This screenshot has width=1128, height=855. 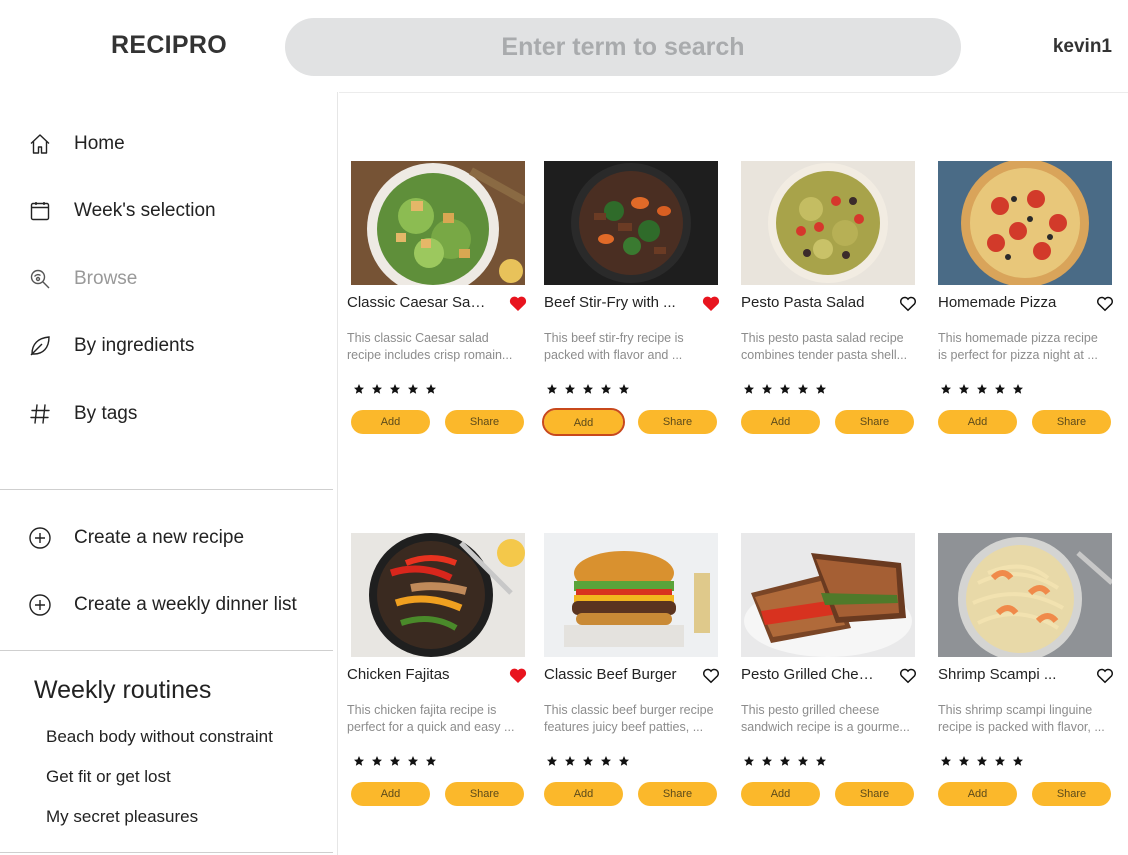 What do you see at coordinates (417, 302) in the screenshot?
I see `recipe-title: Classic Caesar Salad` at bounding box center [417, 302].